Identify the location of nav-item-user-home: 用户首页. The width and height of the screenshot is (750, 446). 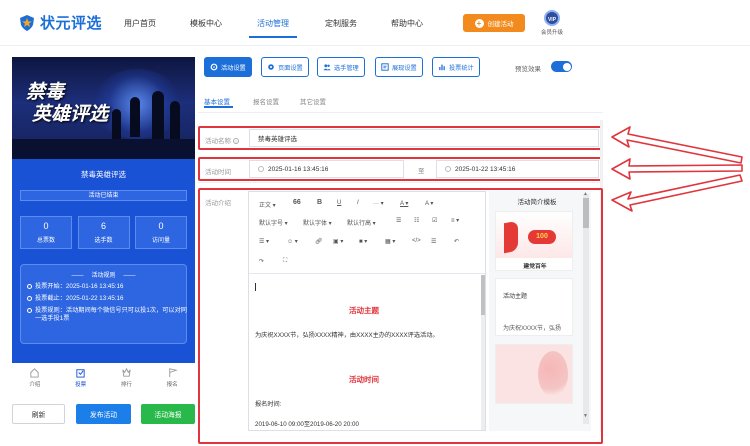
(140, 23).